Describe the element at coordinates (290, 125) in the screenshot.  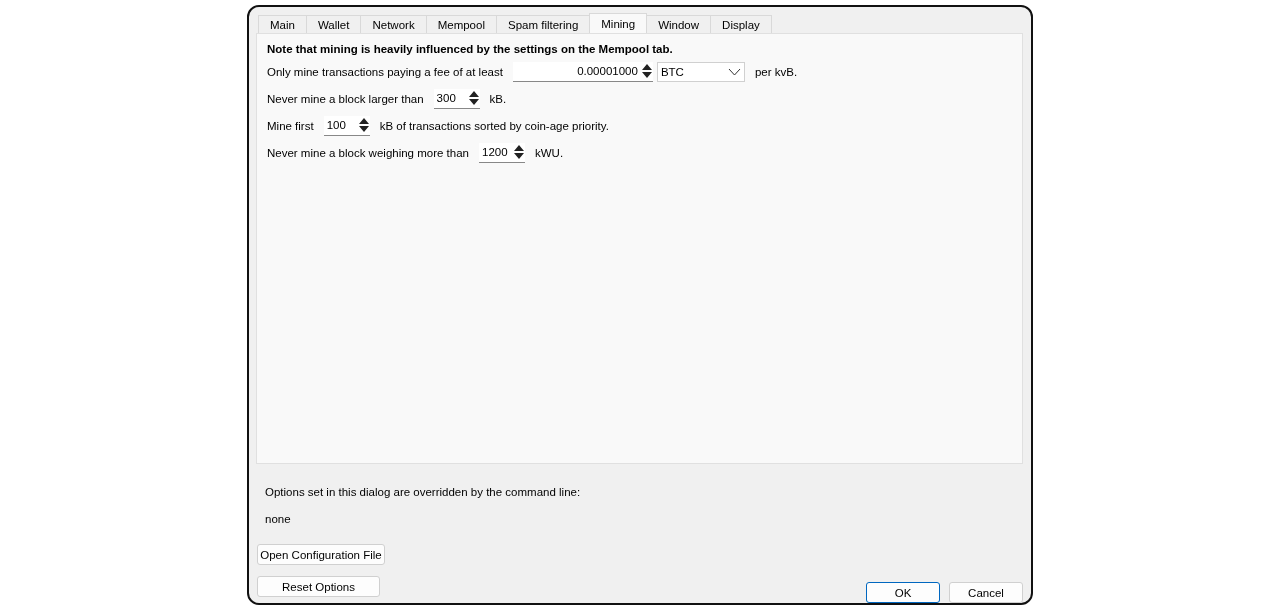
I see `label-text: Mine first` at that location.